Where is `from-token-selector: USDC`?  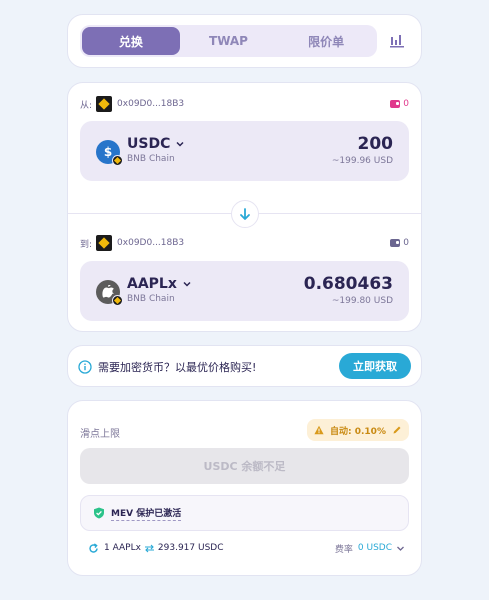
from-token-selector: USDC is located at coordinates (156, 144).